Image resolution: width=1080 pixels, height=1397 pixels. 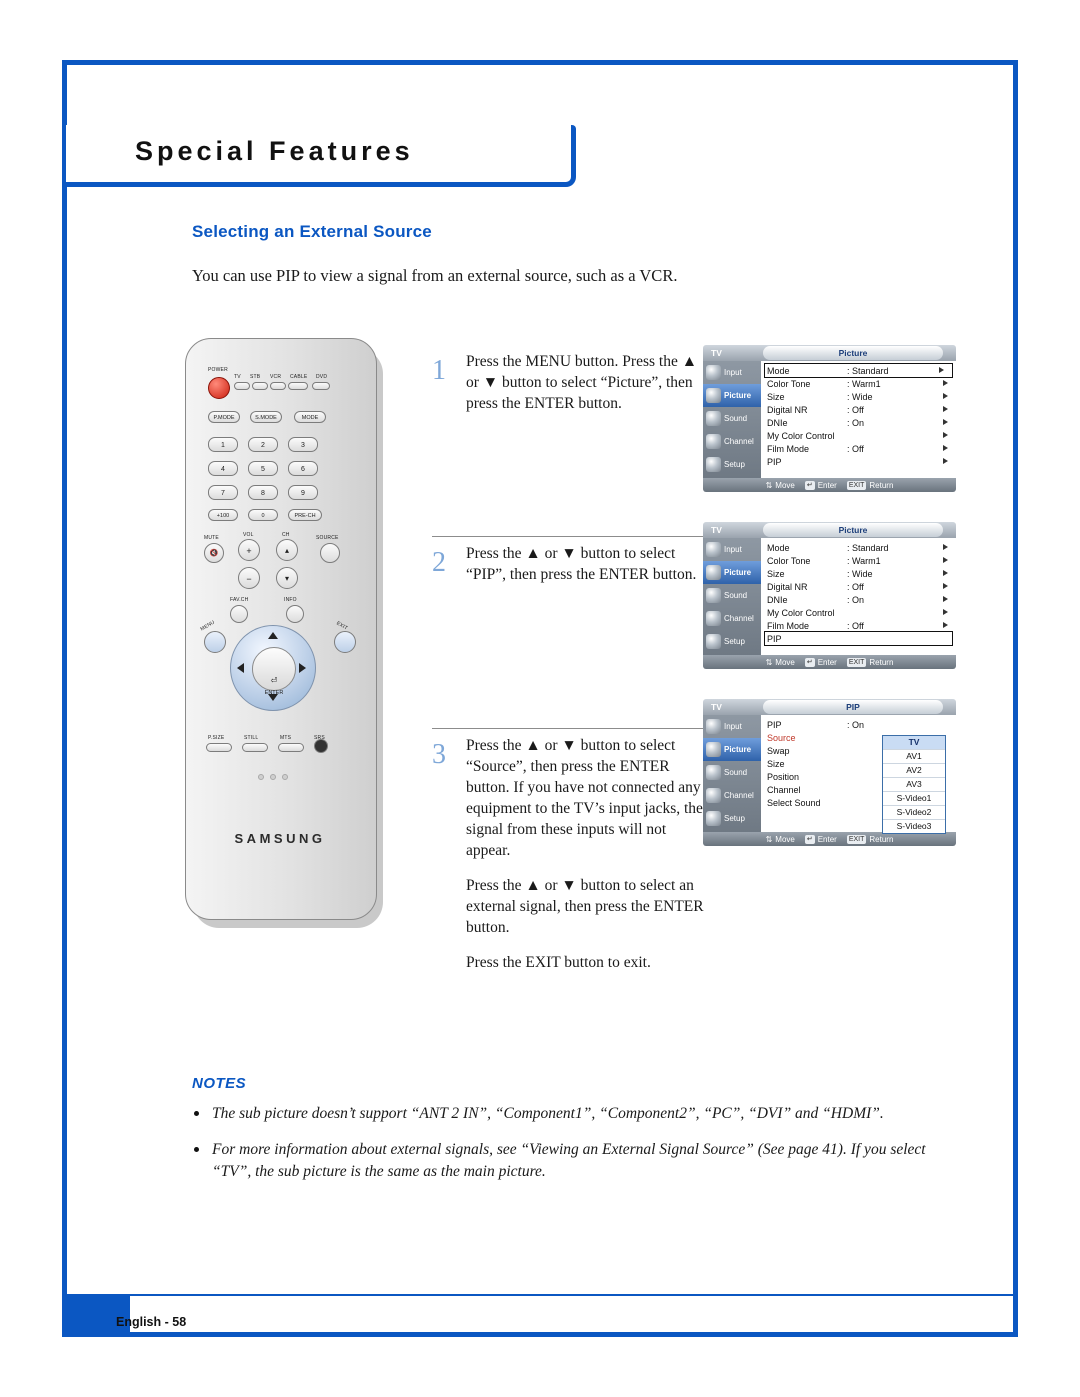 I want to click on remote-favch-button, so click(x=239, y=614).